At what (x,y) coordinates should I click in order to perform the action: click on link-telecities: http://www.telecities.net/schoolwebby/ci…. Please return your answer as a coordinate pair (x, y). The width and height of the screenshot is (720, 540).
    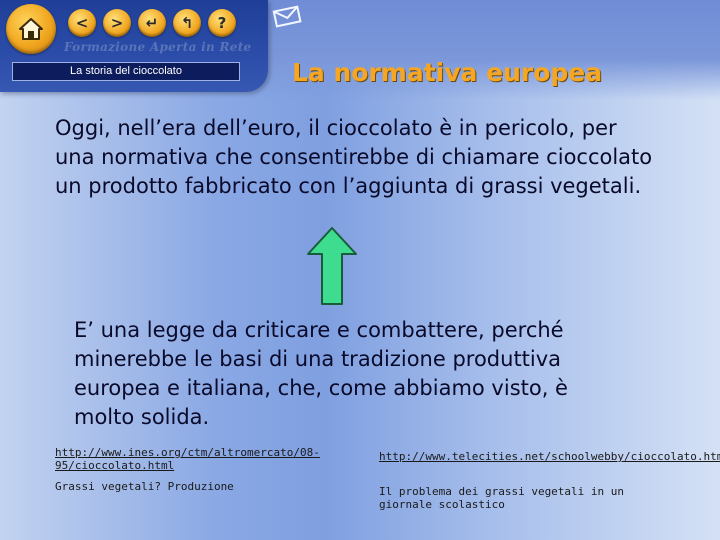
    Looking at the image, I should click on (549, 456).